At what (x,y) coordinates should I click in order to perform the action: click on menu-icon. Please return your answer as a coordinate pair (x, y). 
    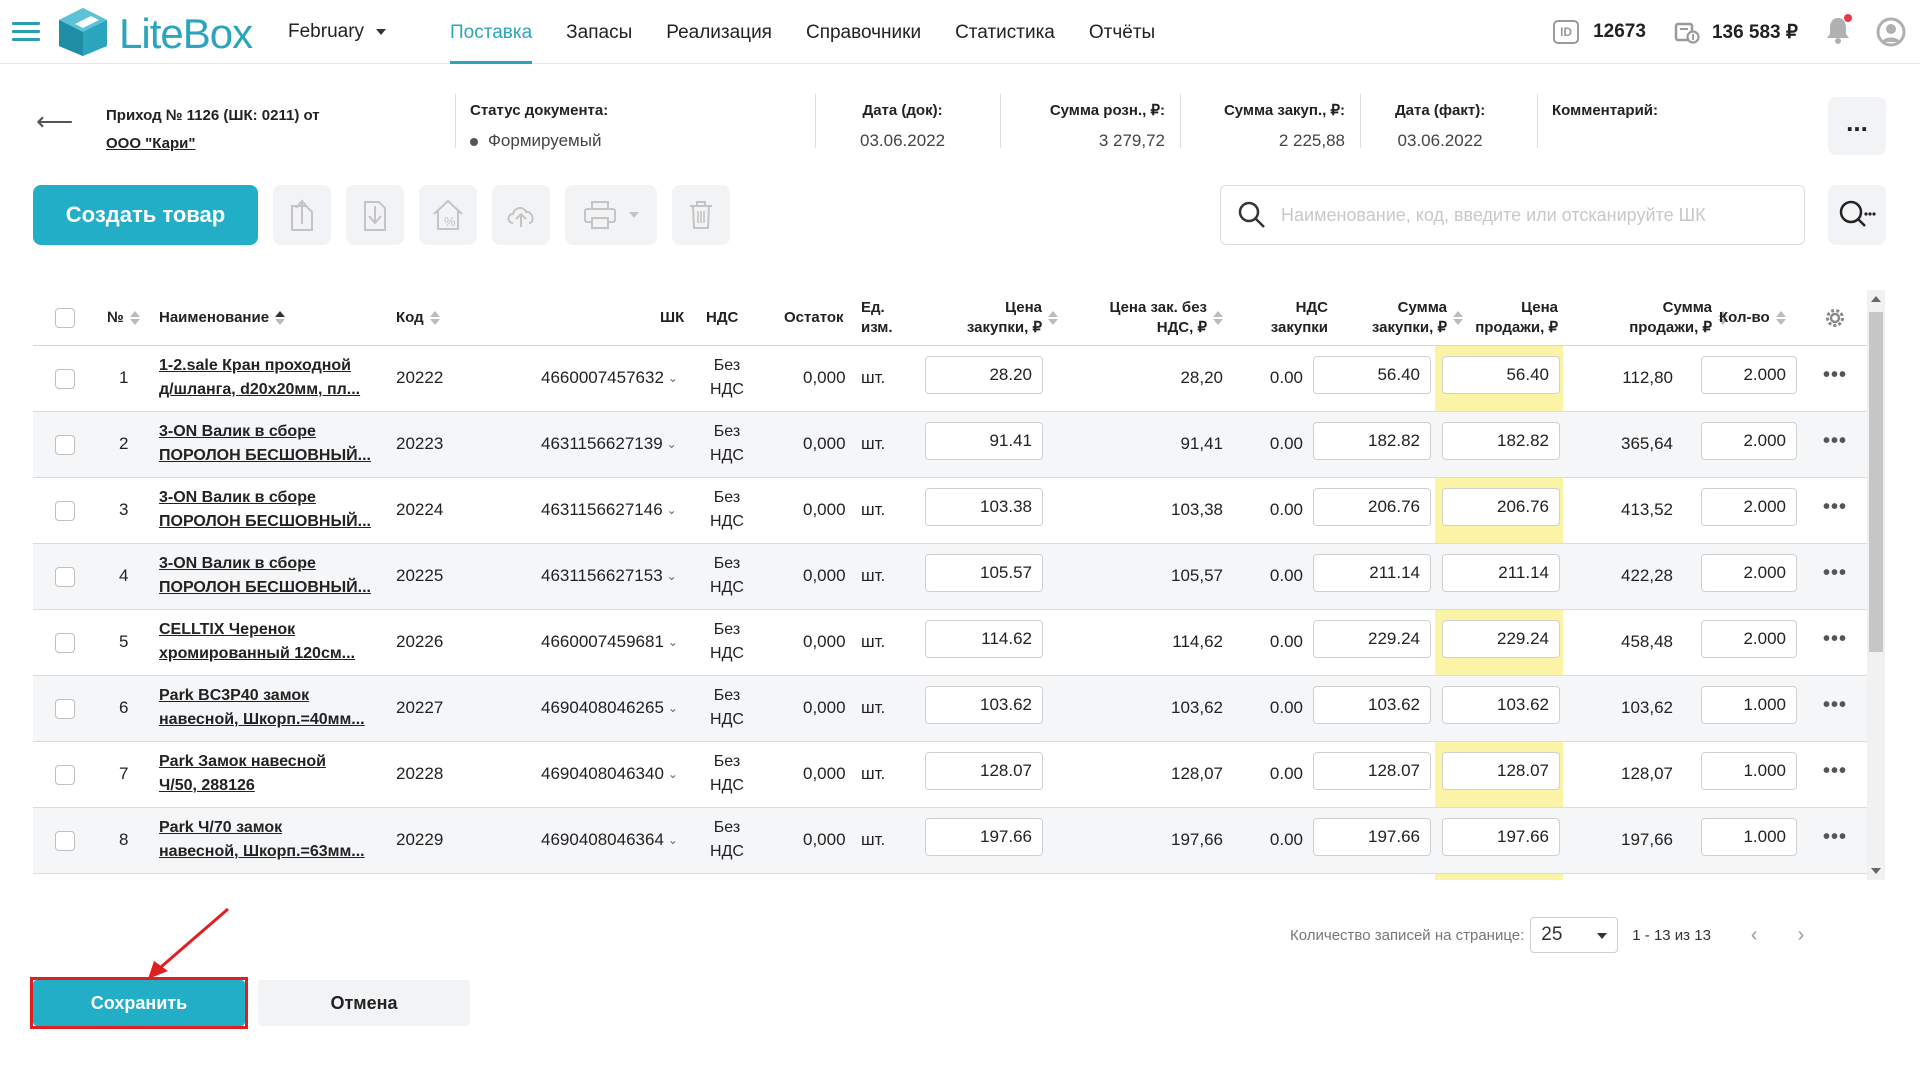
    Looking at the image, I should click on (26, 32).